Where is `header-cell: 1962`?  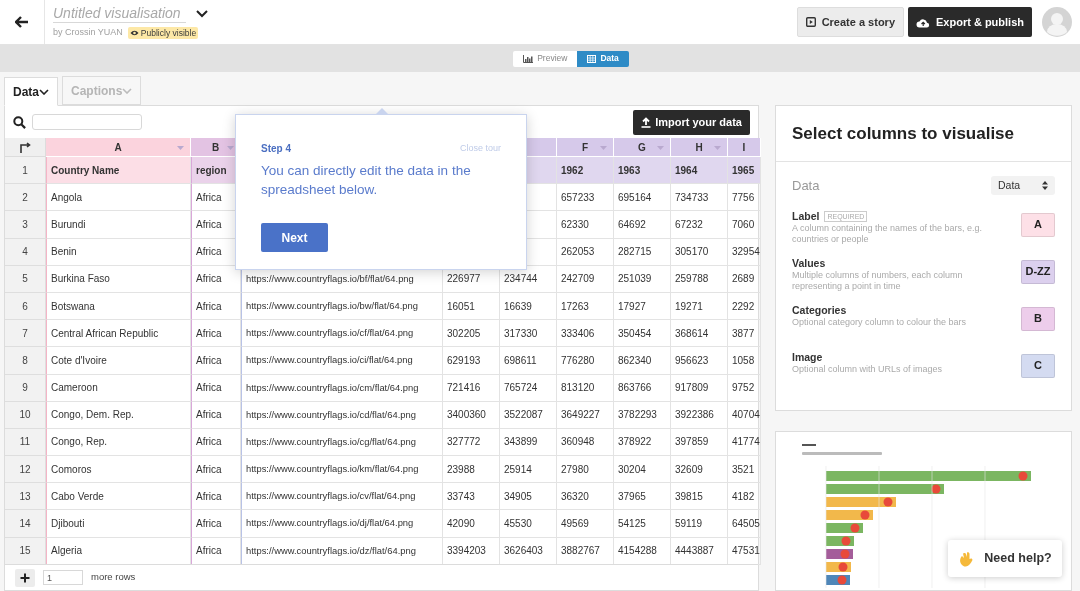
header-cell: 1962 is located at coordinates (585, 171).